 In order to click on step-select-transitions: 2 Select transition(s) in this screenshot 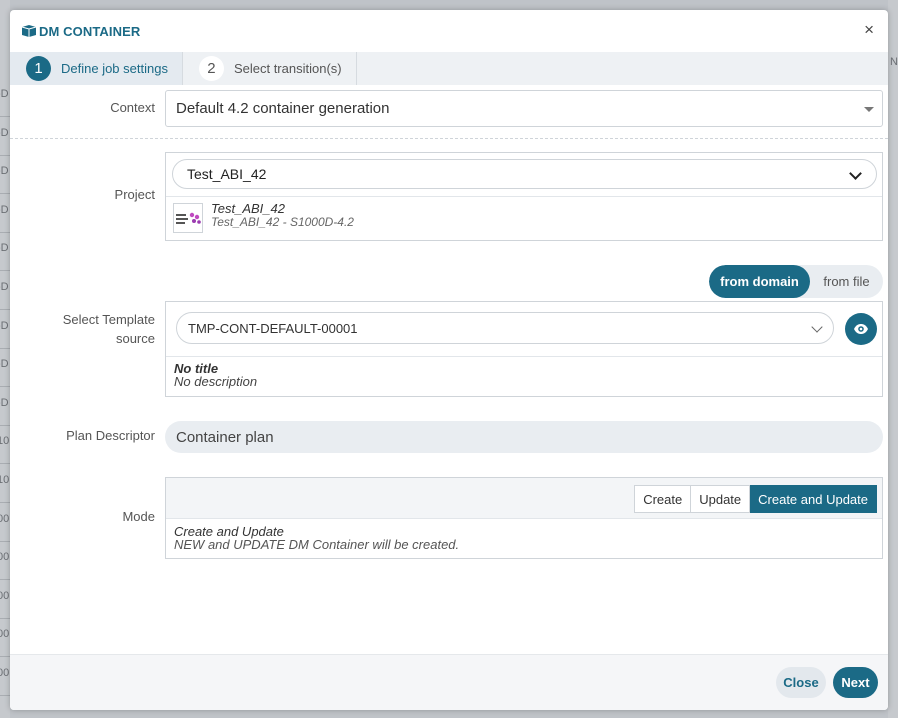, I will do `click(270, 68)`.